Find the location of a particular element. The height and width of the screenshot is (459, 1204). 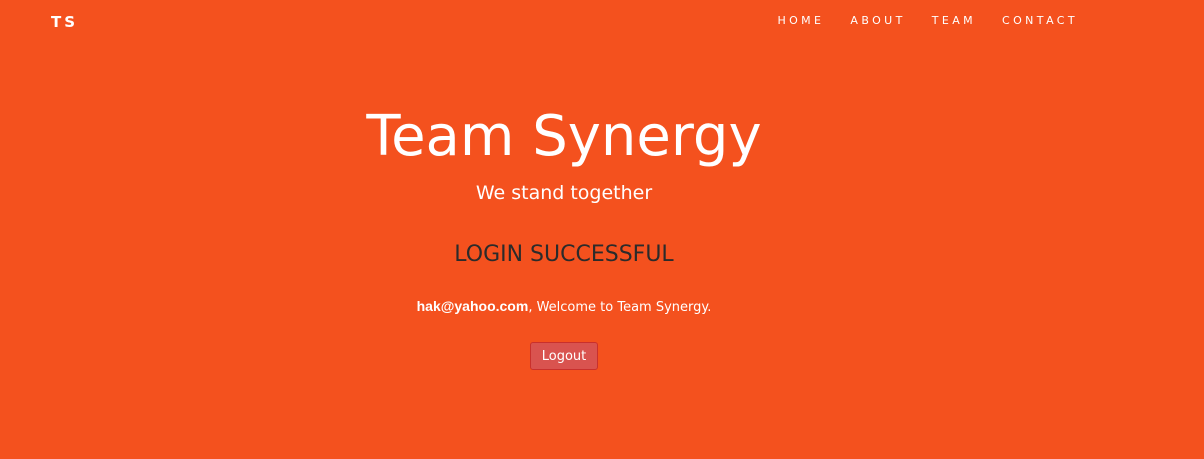

welcome-message: hak@yahoo.com, Welcome to Team Synergy. is located at coordinates (564, 306).